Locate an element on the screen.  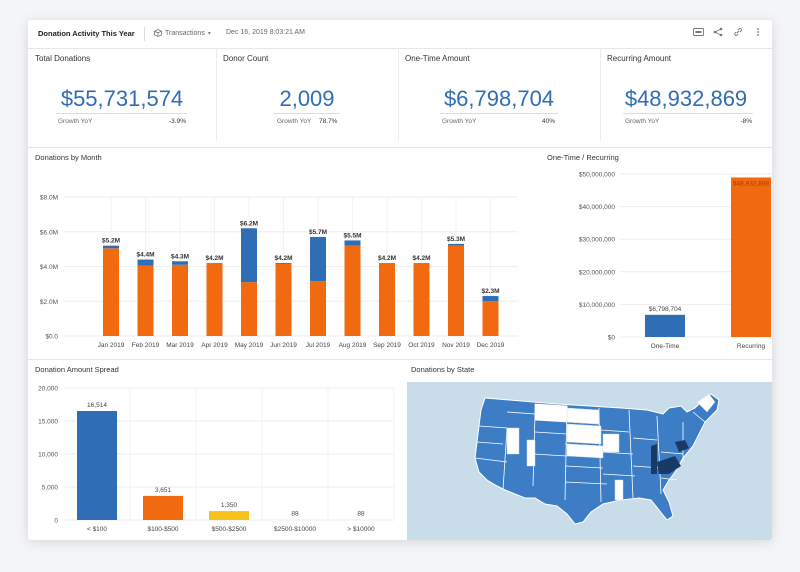
y-tick-label: $0 is located at coordinates (612, 338).